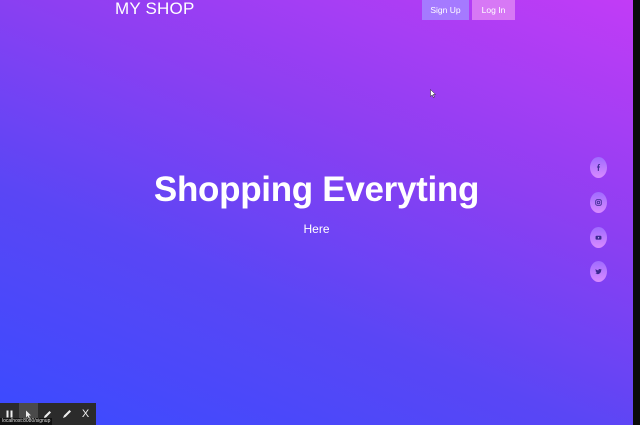 The height and width of the screenshot is (425, 640). What do you see at coordinates (433, 93) in the screenshot?
I see `mouse-cursor-icon` at bounding box center [433, 93].